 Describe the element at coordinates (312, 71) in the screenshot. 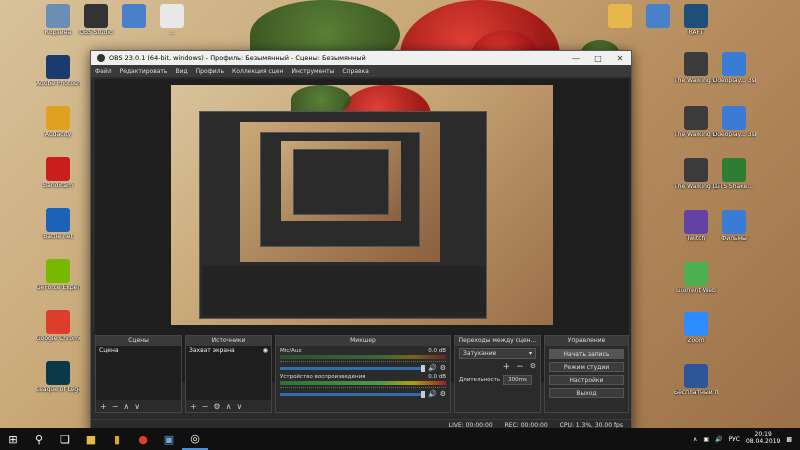

I see `menu-tools: Инструменты` at that location.